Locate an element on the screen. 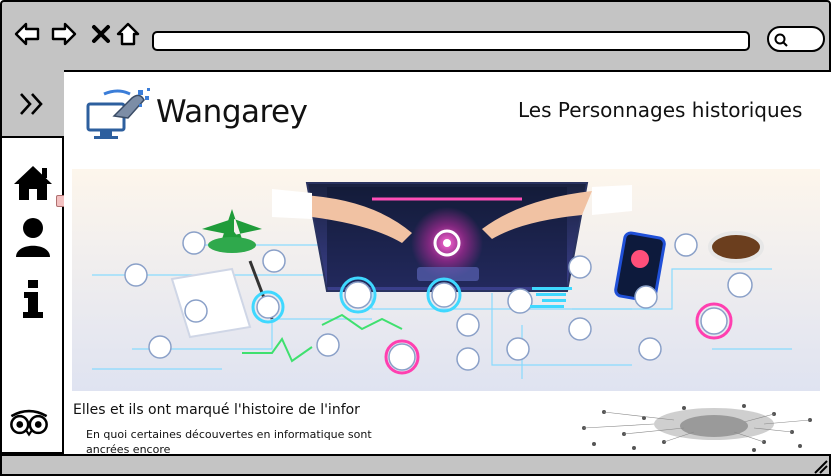 The image size is (831, 476). owl-icon is located at coordinates (33, 422).